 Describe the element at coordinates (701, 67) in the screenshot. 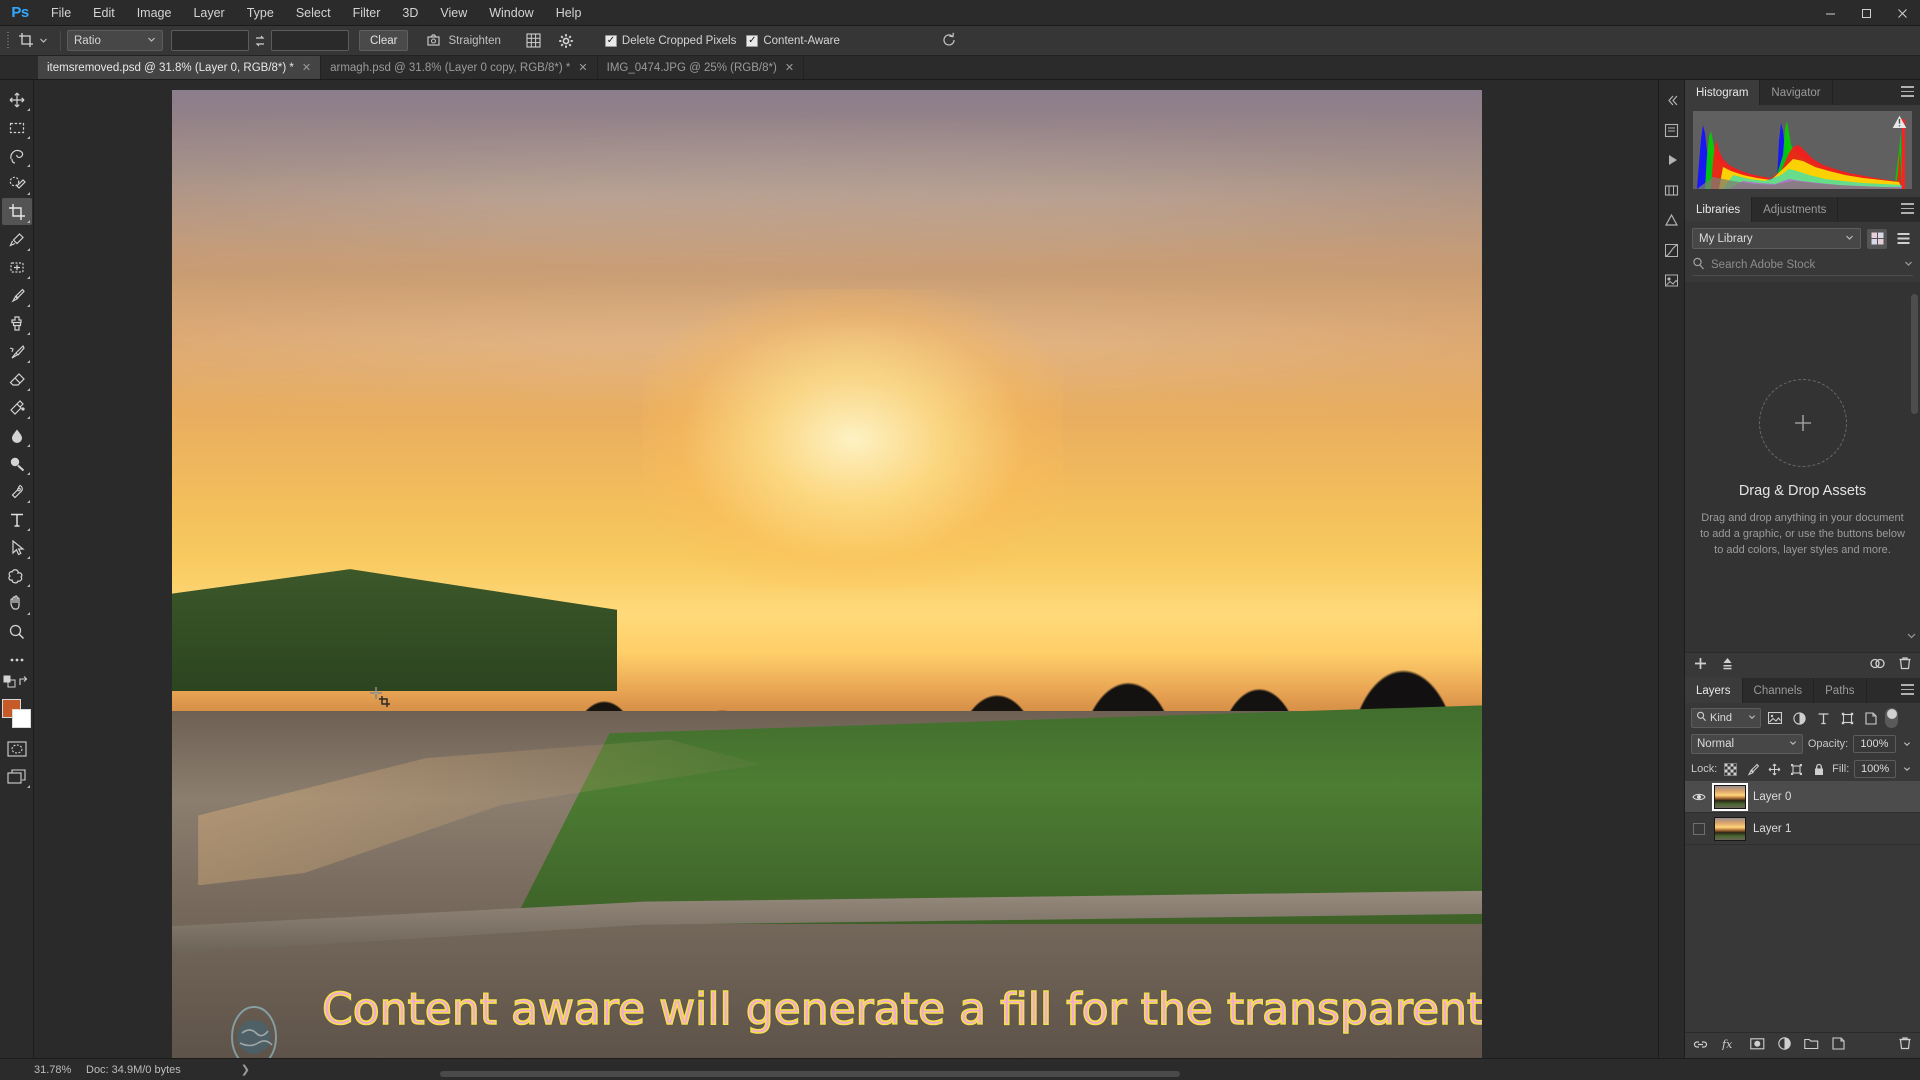

I see `document-tab-img0474: IMG_0474.JPG @ 25% (RGB/8*) ✕` at that location.